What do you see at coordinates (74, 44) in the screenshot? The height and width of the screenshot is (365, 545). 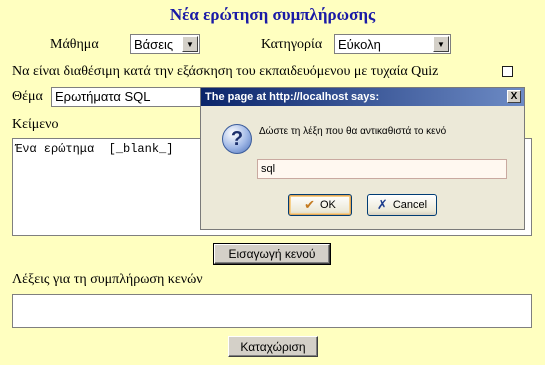 I see `course-label: Μάθημα` at bounding box center [74, 44].